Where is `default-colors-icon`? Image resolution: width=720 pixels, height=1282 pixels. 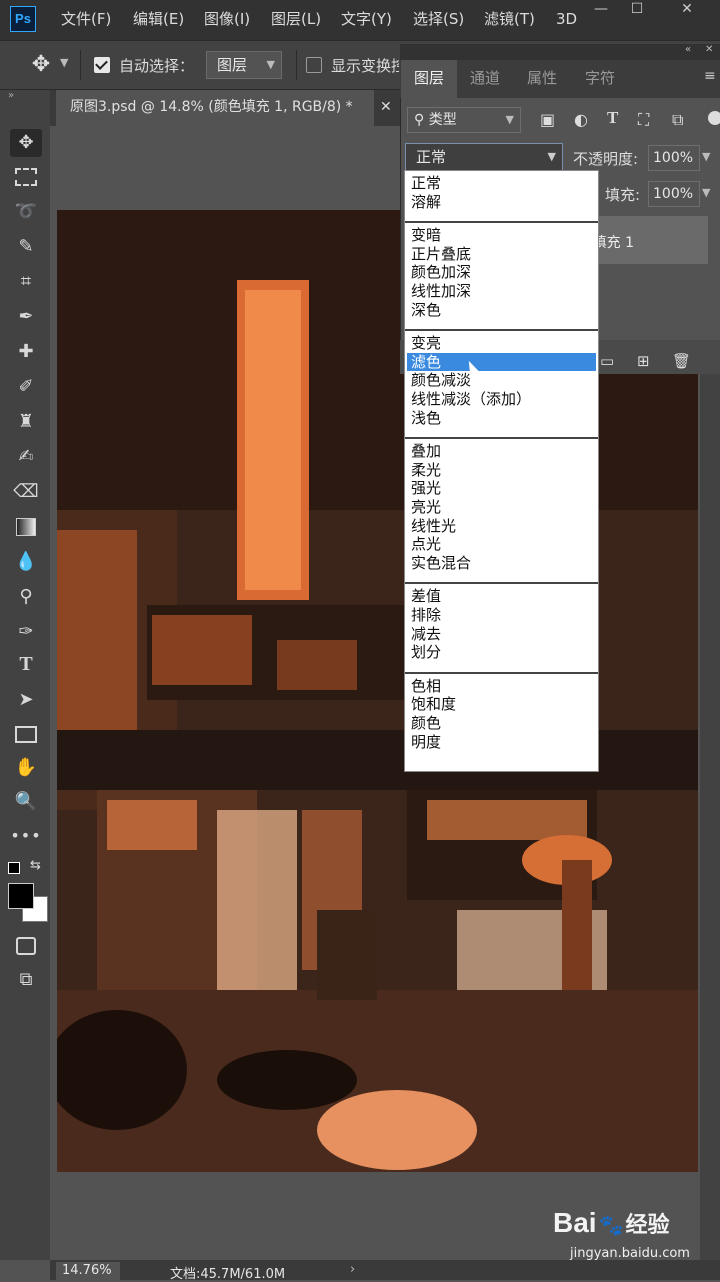
default-colors-icon is located at coordinates (14, 868).